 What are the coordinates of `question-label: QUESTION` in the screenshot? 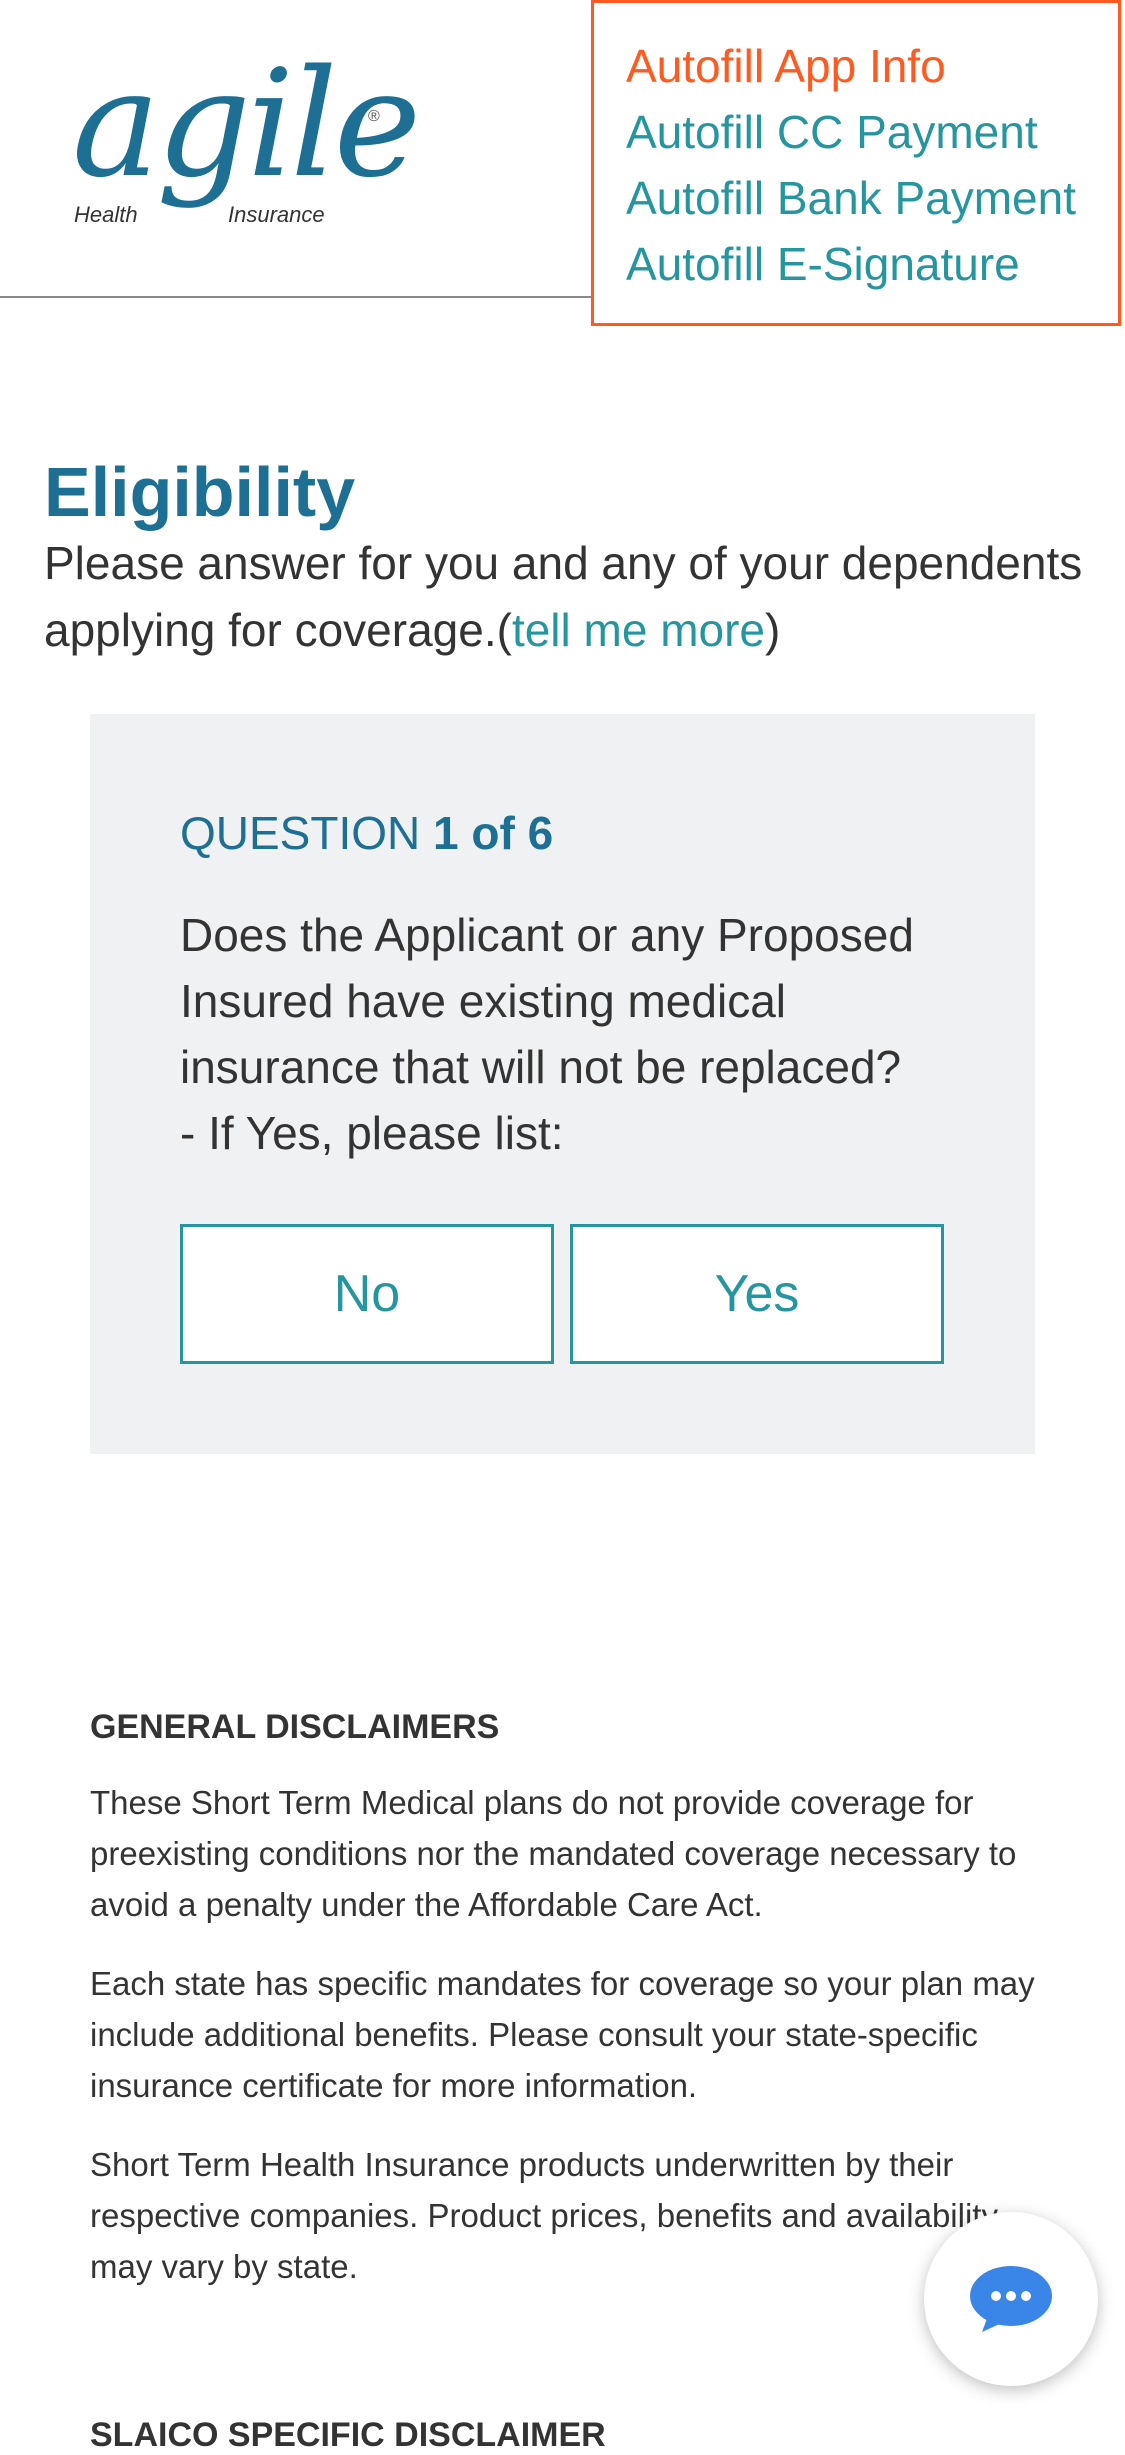 It's located at (300, 833).